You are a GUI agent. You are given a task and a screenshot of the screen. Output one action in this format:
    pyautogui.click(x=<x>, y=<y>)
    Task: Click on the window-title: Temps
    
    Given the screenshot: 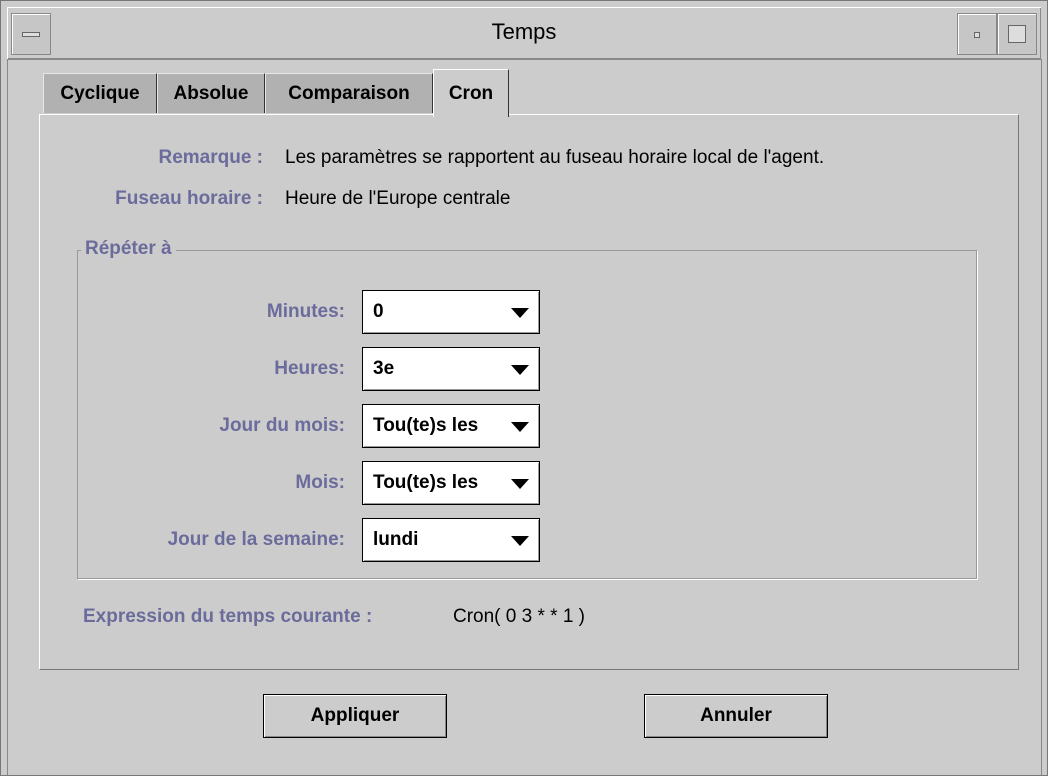 What is the action you would take?
    pyautogui.click(x=524, y=31)
    